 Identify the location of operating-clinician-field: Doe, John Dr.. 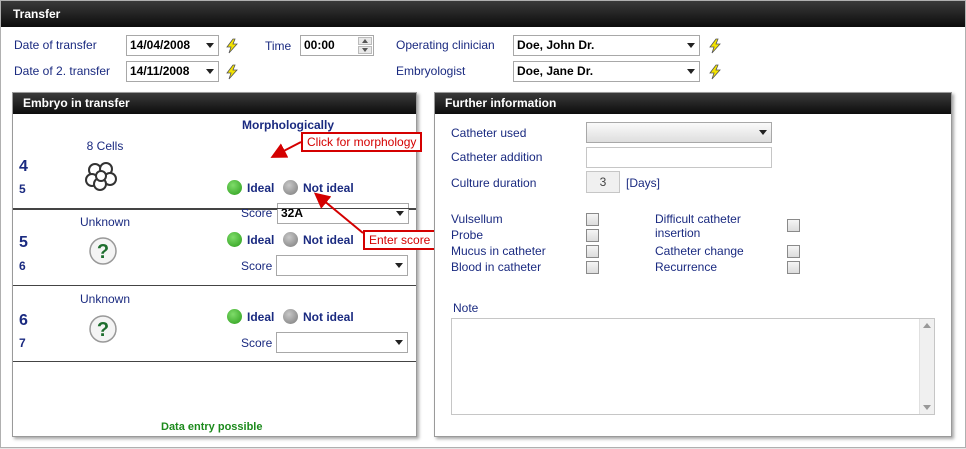
(606, 45).